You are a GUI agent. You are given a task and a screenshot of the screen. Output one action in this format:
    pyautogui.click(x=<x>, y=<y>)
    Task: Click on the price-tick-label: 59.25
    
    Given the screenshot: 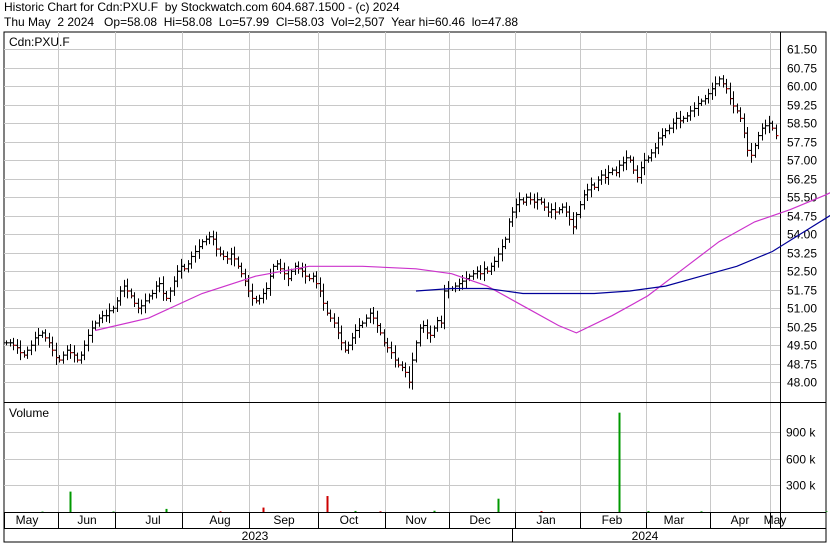 What is the action you would take?
    pyautogui.click(x=802, y=106)
    